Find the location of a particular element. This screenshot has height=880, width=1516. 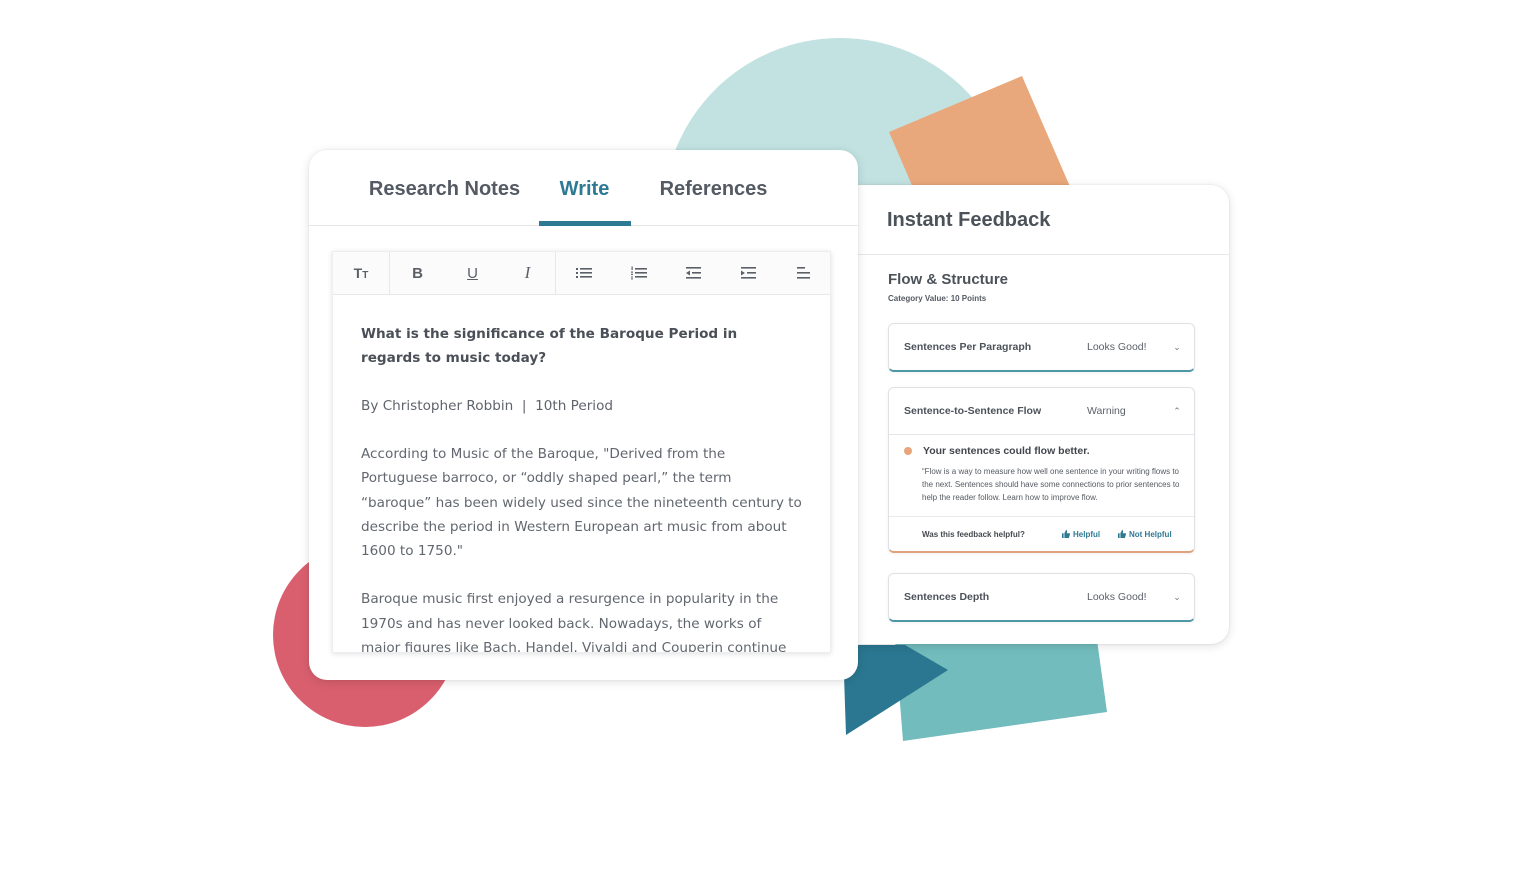

card-header: Sentences Per Paragraph Looks Good! ⌄ is located at coordinates (1041, 347).